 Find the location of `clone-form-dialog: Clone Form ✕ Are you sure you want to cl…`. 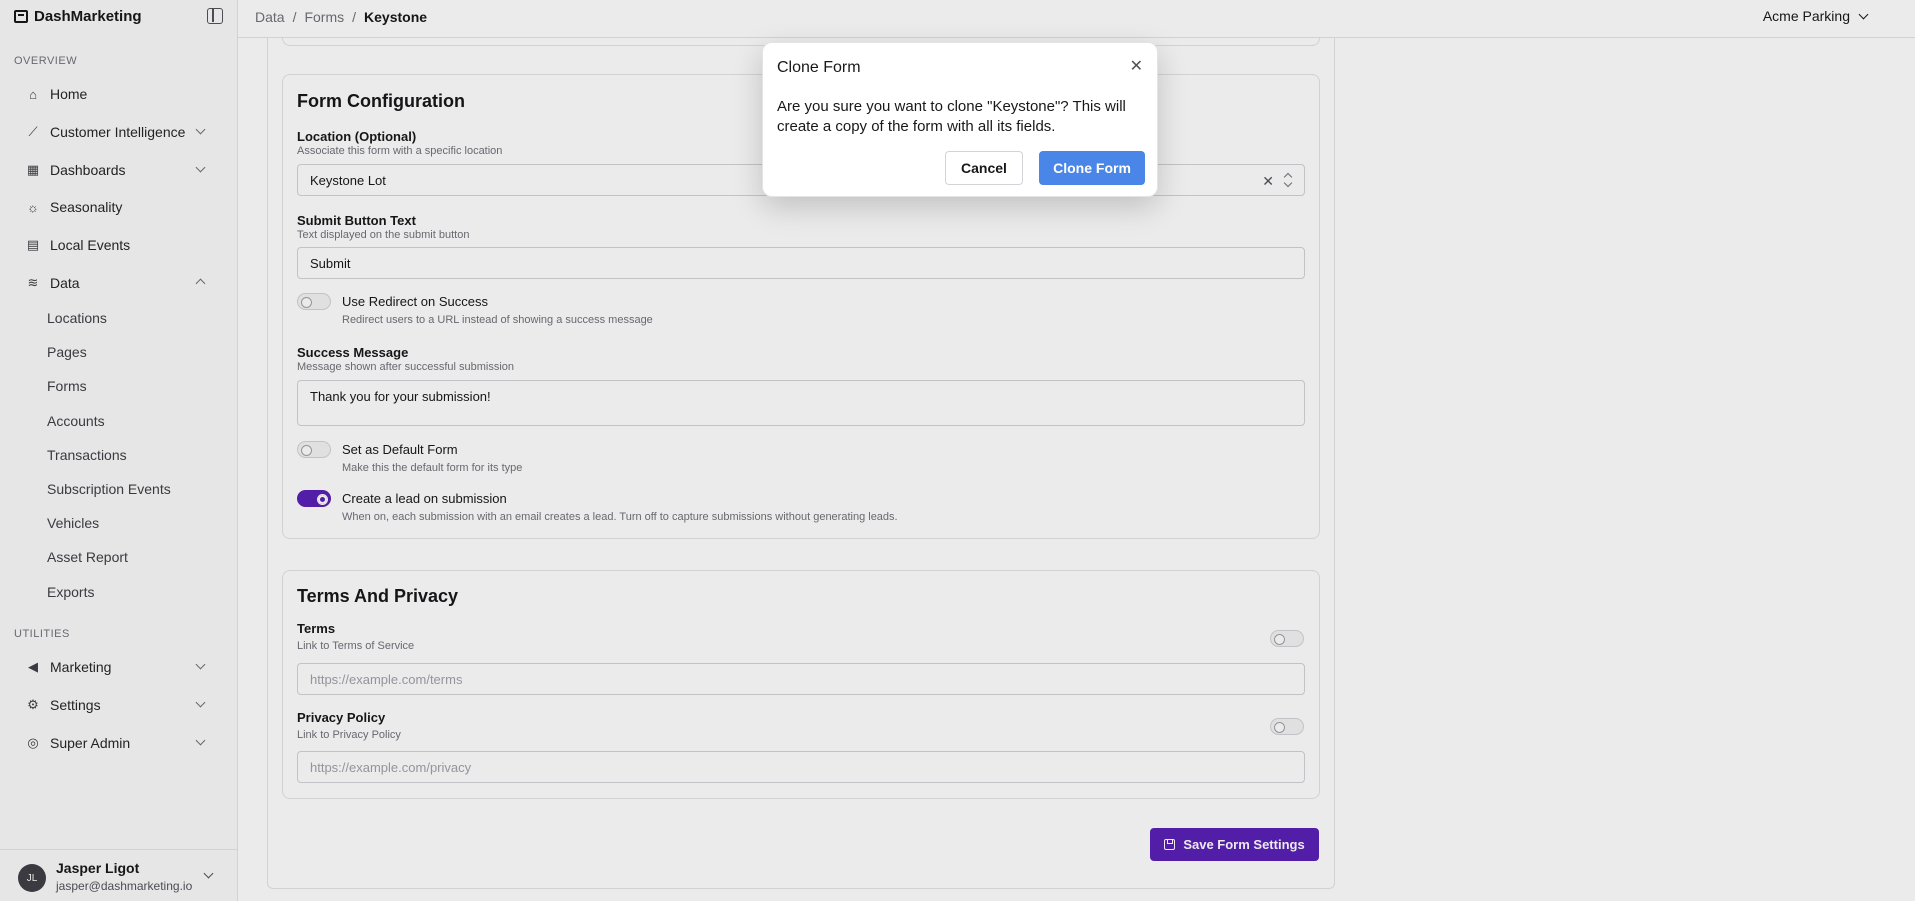

clone-form-dialog: Clone Form ✕ Are you sure you want to cl… is located at coordinates (960, 119).